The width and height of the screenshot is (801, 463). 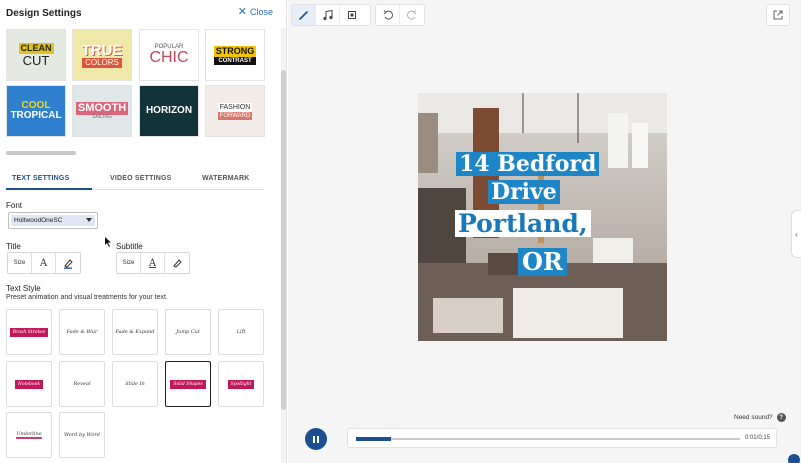 I want to click on theme-fashion-forward: FASHION FORWARD, so click(x=235, y=111).